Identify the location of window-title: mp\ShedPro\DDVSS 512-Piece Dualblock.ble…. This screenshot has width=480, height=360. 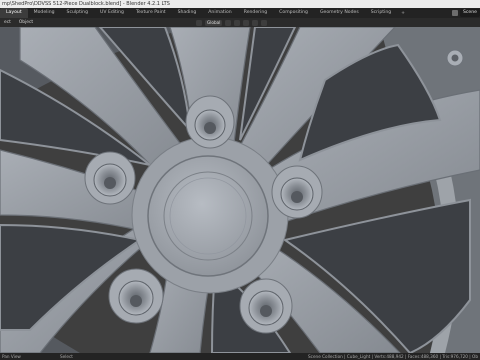
(86, 4).